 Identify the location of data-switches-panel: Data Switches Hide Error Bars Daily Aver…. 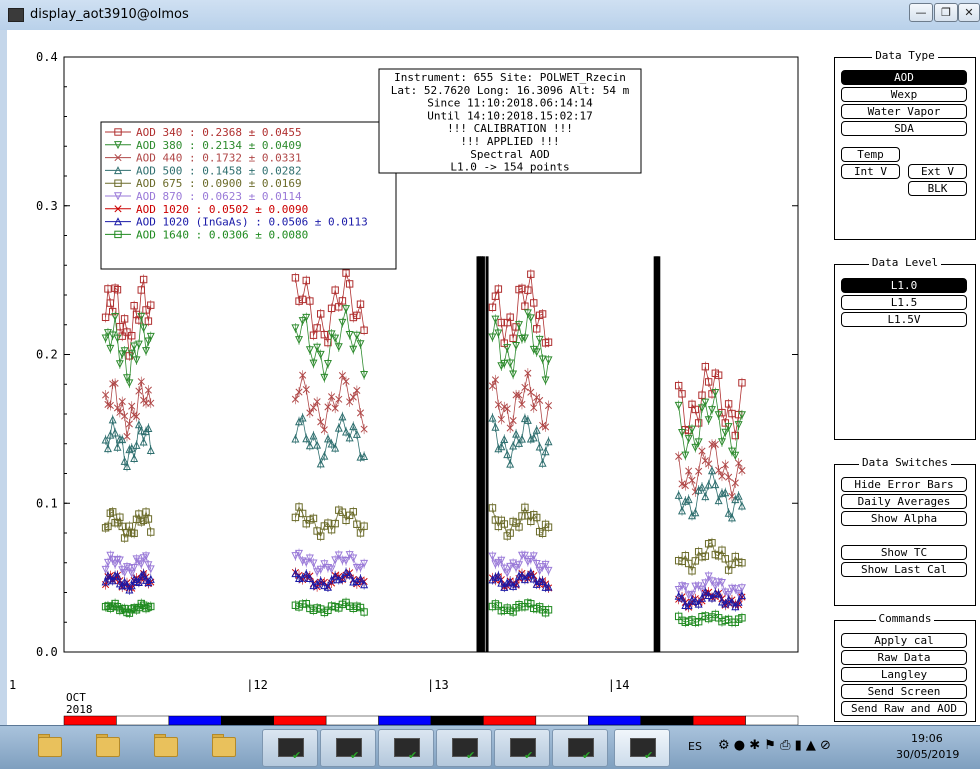
(905, 531).